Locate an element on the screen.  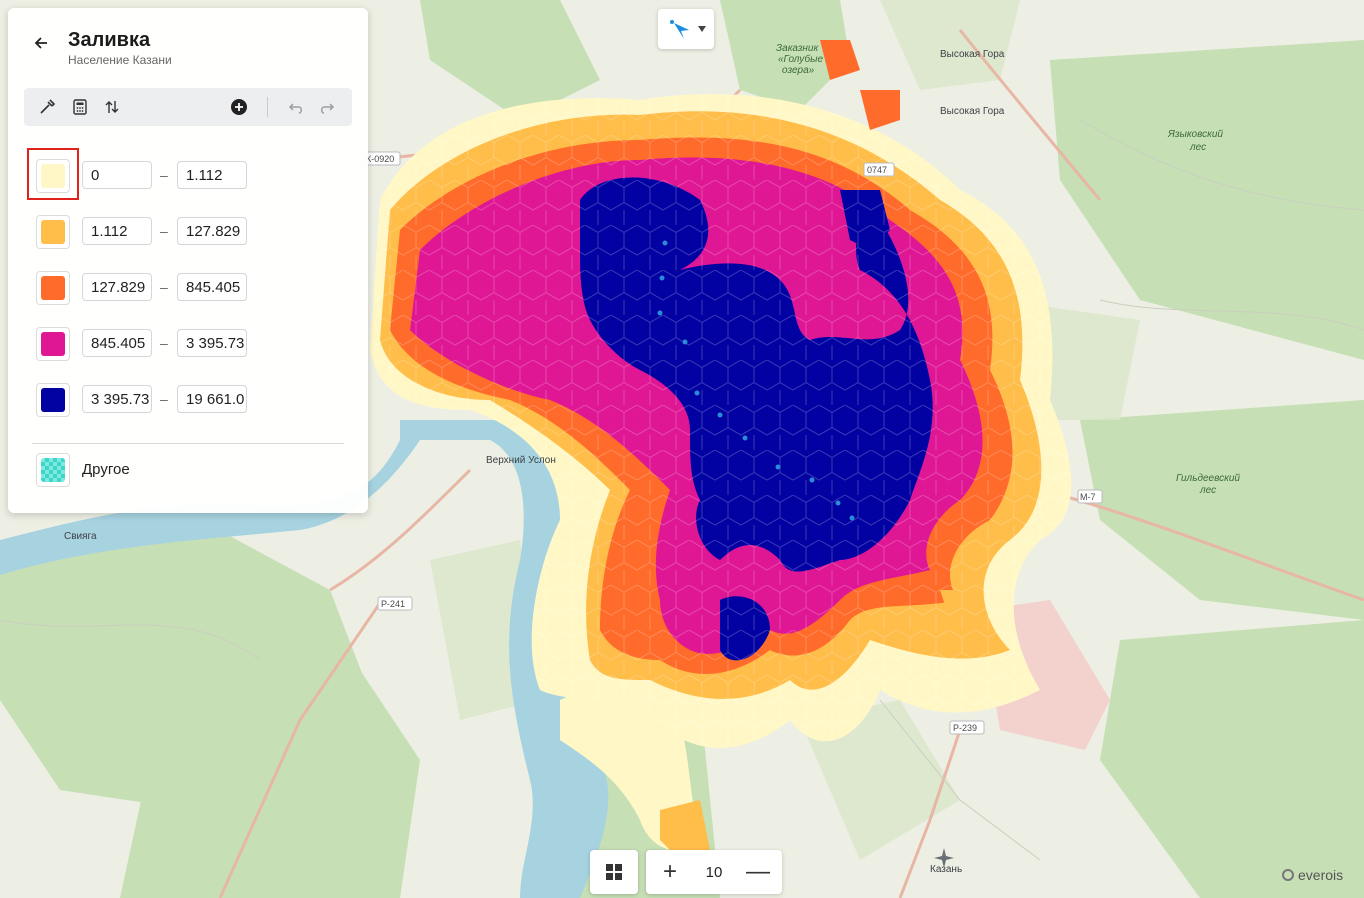
redo-icon is located at coordinates (328, 108).